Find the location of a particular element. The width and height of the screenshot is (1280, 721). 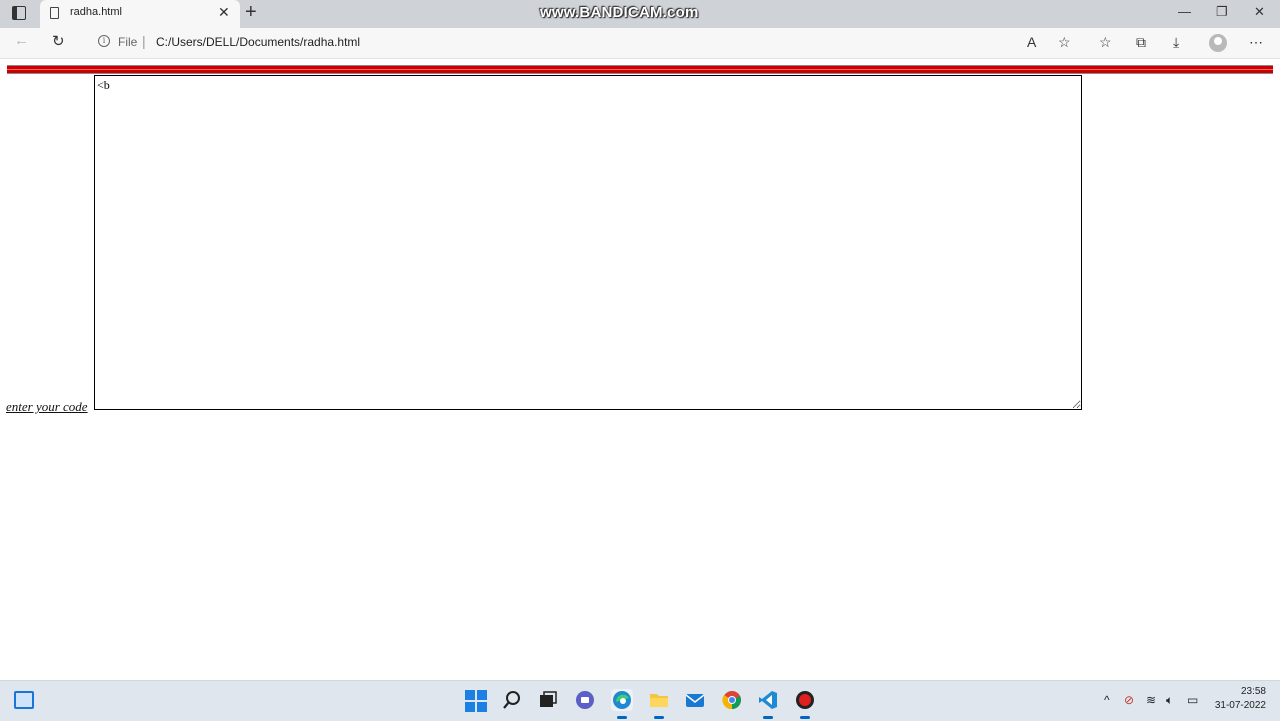

page-icon is located at coordinates (54, 13).